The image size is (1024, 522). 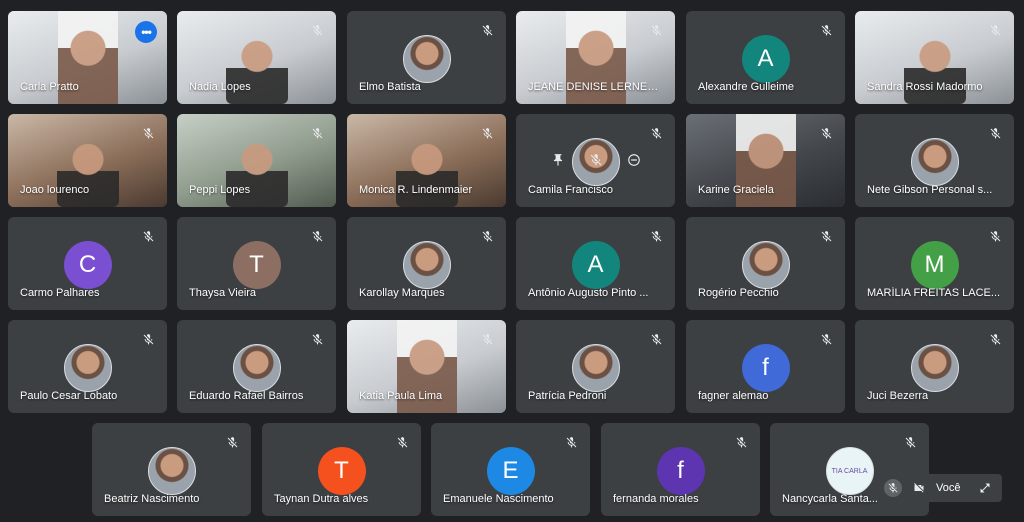 I want to click on participant-name: Rogério Pecchio, so click(x=738, y=293).